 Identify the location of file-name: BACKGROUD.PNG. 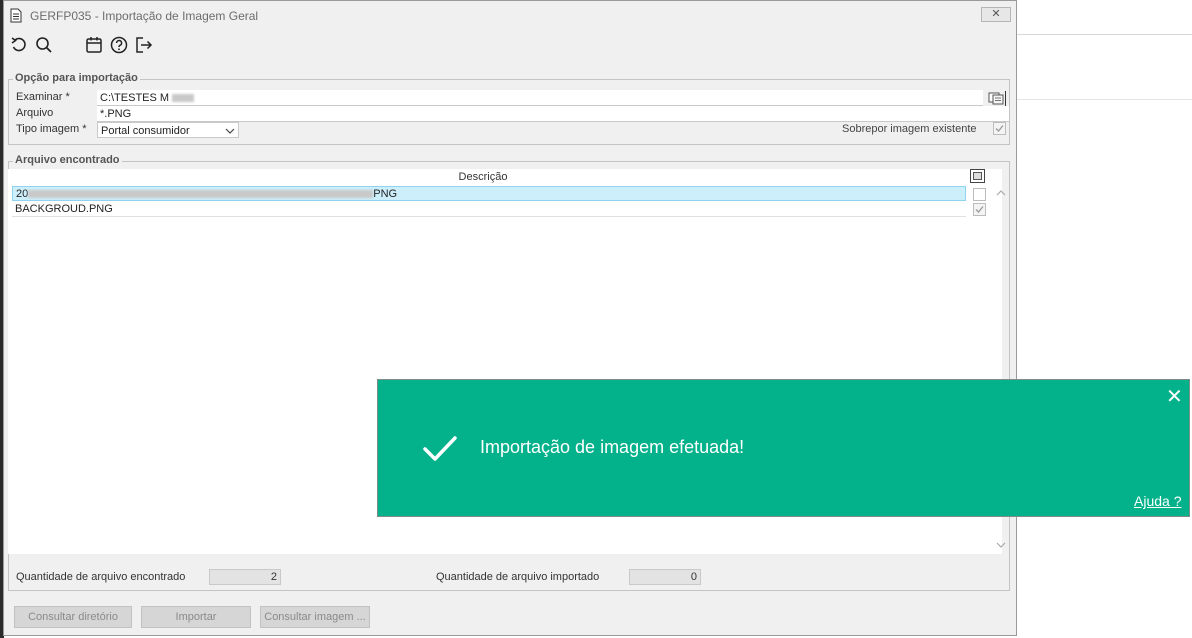
(64, 209).